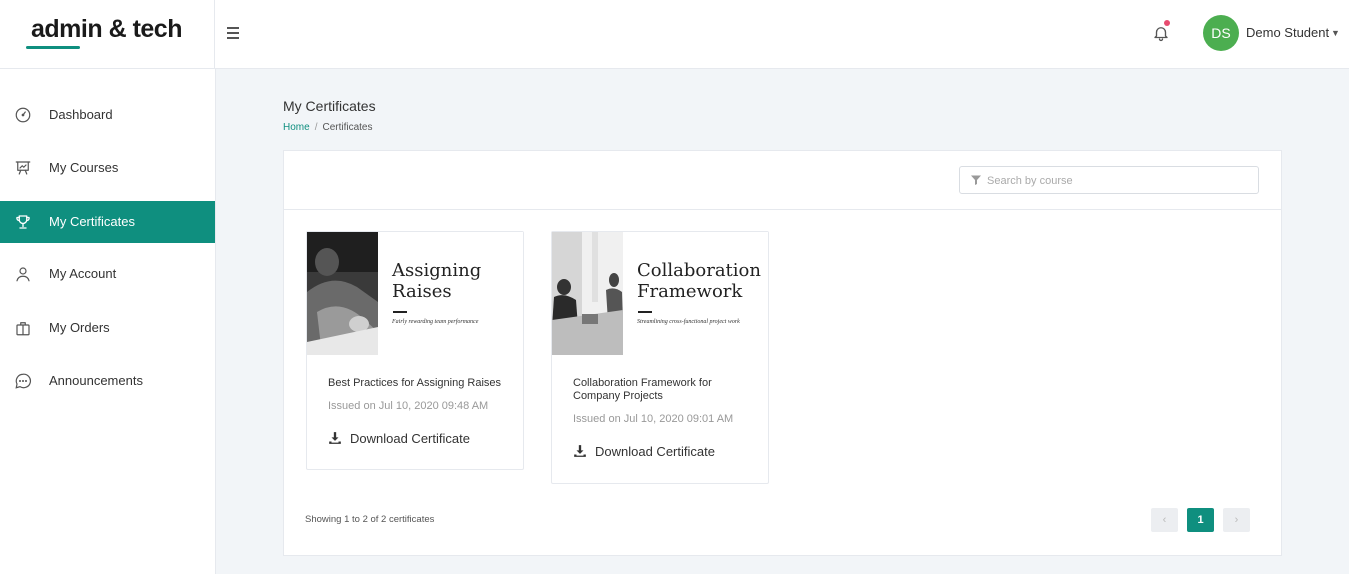 This screenshot has height=574, width=1349. I want to click on sidebar-item-label: Dashboard, so click(81, 114).